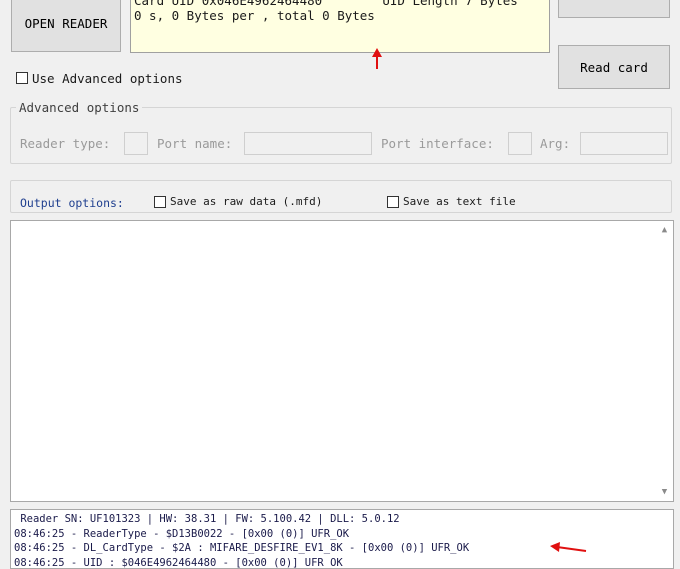 Image resolution: width=680 pixels, height=569 pixels. I want to click on use-advanced-options-label: Use Advanced options, so click(107, 78).